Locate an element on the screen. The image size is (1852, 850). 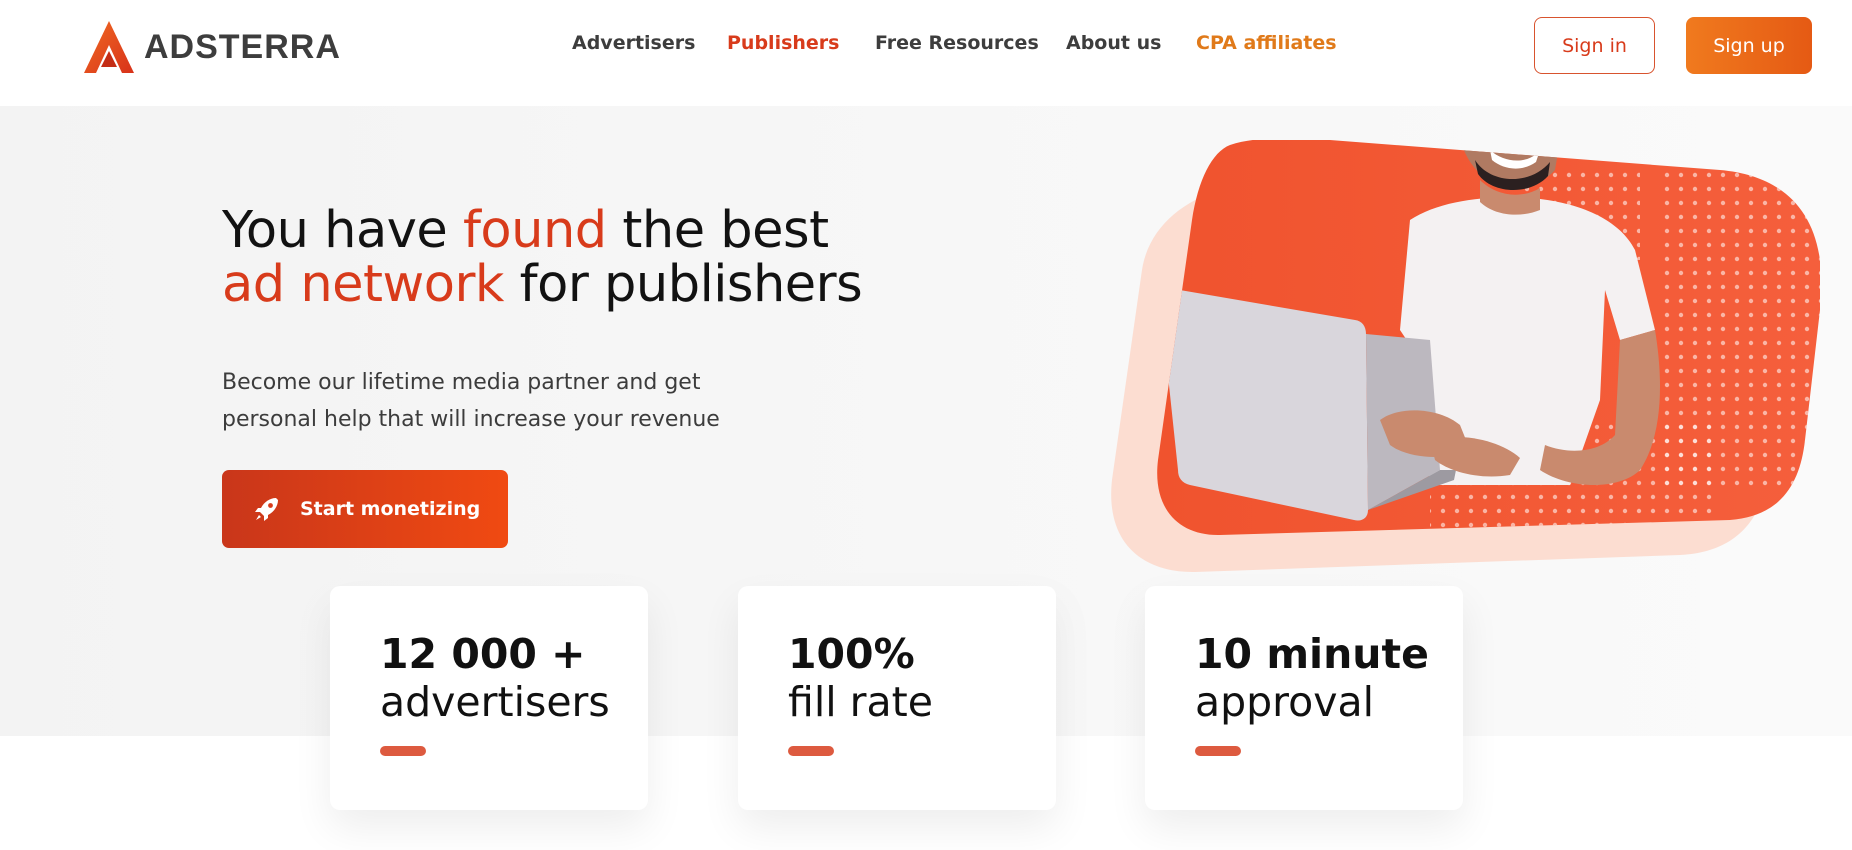
headline-part: You have is located at coordinates (342, 230).